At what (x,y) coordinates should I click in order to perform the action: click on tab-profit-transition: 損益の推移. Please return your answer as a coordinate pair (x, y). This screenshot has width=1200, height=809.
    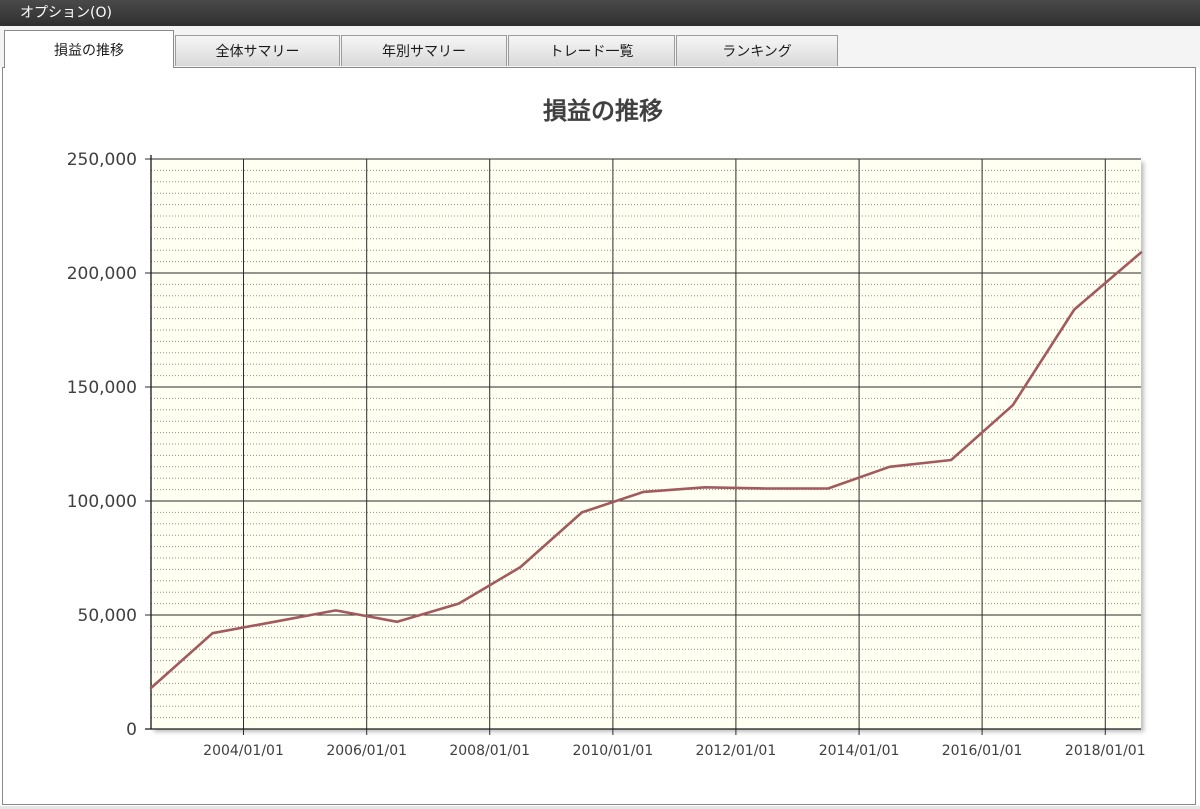
    Looking at the image, I should click on (89, 49).